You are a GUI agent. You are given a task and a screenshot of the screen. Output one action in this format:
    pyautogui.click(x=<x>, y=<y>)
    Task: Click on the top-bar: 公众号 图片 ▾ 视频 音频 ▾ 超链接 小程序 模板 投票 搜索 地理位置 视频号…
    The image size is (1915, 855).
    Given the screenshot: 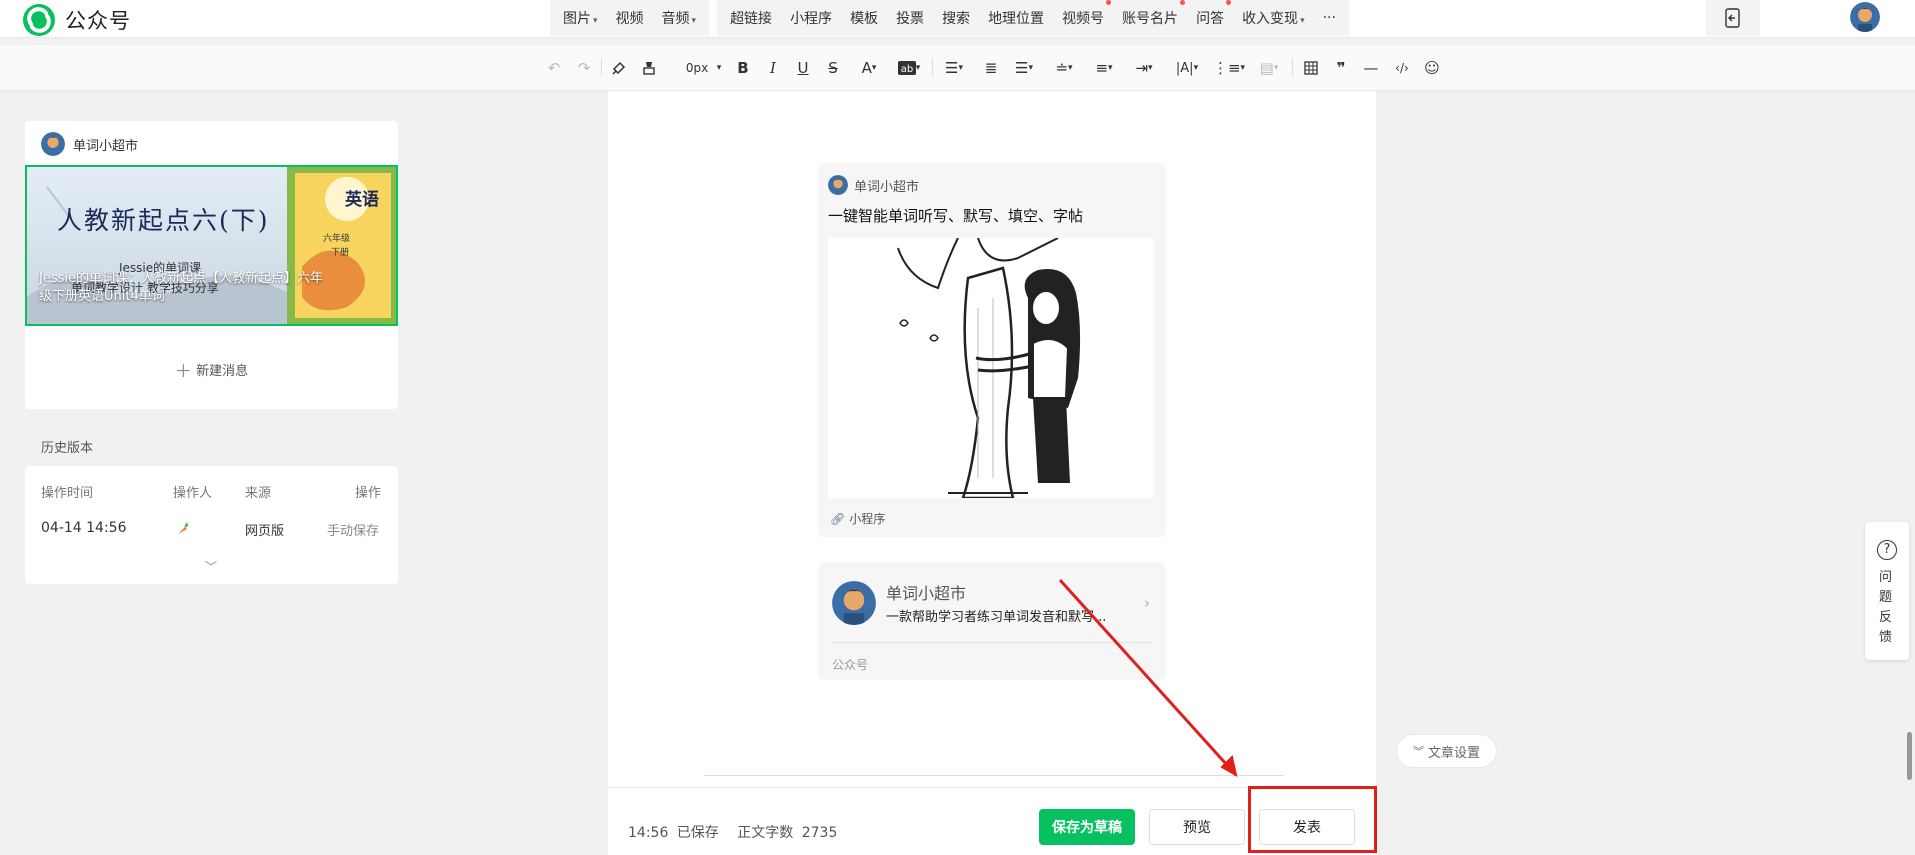 What is the action you would take?
    pyautogui.click(x=957, y=19)
    